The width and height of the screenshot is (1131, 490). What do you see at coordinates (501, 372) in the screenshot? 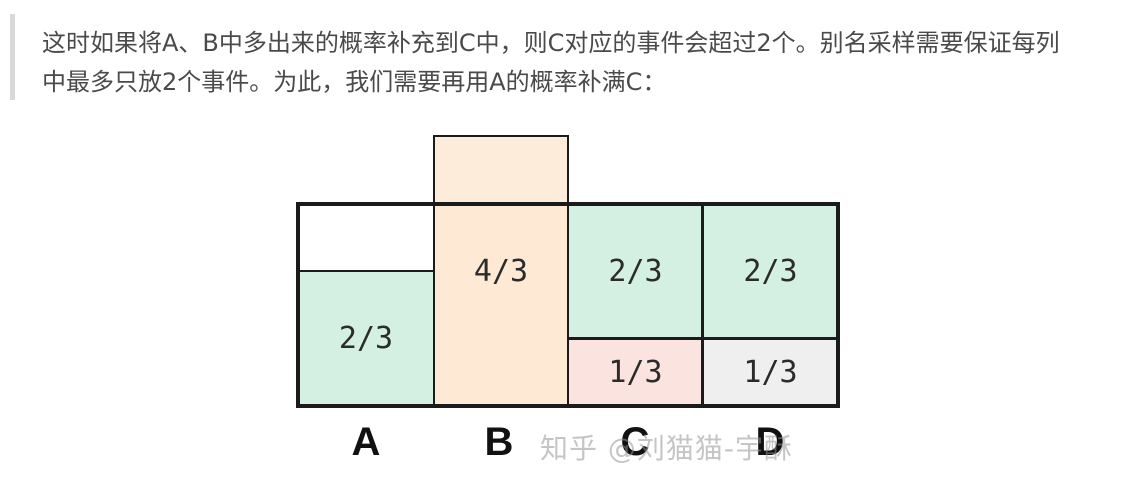
I see `column-b-lower-cell` at bounding box center [501, 372].